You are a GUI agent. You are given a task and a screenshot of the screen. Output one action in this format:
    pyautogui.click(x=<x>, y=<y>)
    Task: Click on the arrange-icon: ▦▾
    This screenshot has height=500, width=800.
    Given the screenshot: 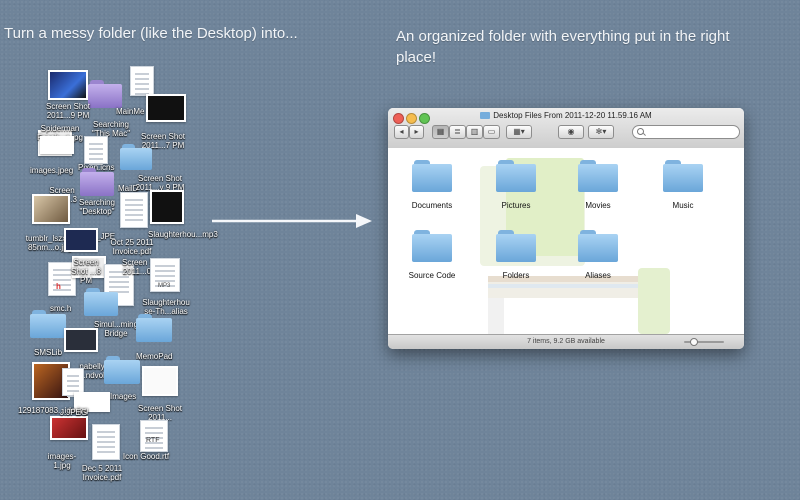 What is the action you would take?
    pyautogui.click(x=519, y=131)
    